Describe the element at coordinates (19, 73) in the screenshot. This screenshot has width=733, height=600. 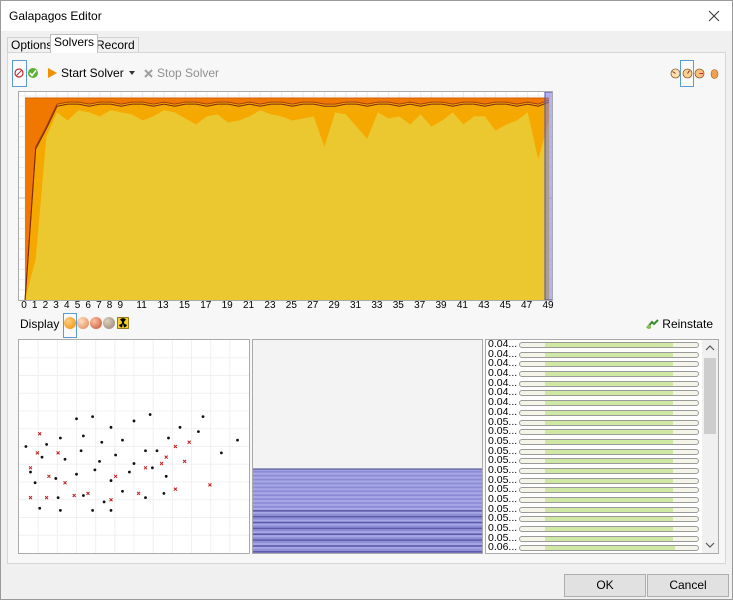
I see `gene-pool-button` at that location.